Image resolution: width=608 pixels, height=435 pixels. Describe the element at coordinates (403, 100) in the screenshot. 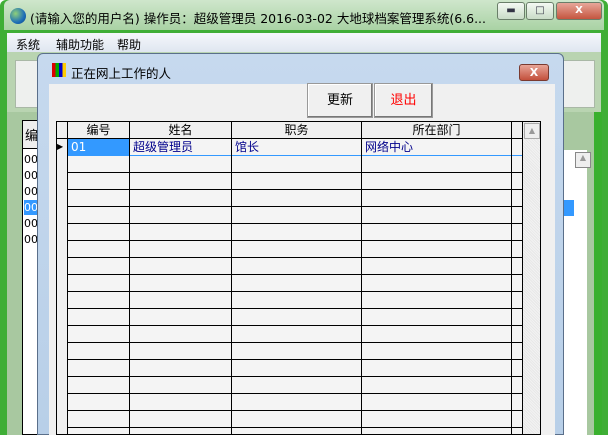

I see `exit-button: 退出` at that location.